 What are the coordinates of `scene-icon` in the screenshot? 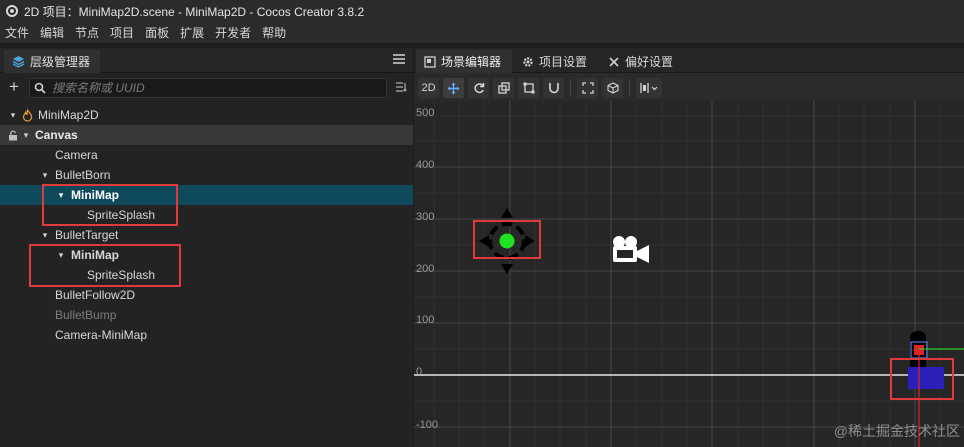 It's located at (430, 61).